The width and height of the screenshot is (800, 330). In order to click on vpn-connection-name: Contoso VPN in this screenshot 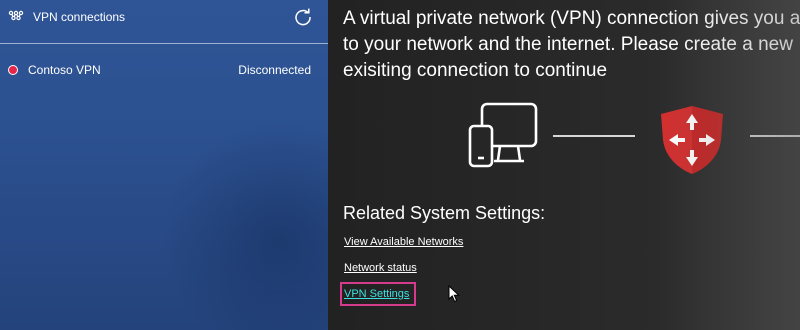, I will do `click(64, 70)`.